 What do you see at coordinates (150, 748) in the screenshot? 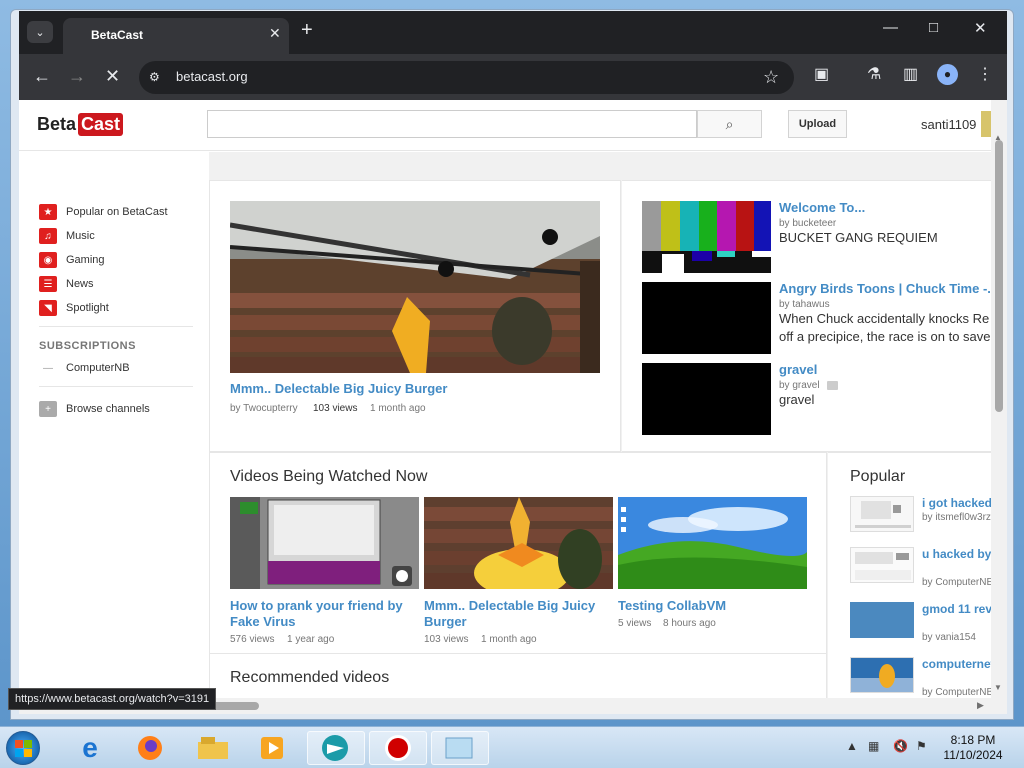
I see `firefox-icon` at bounding box center [150, 748].